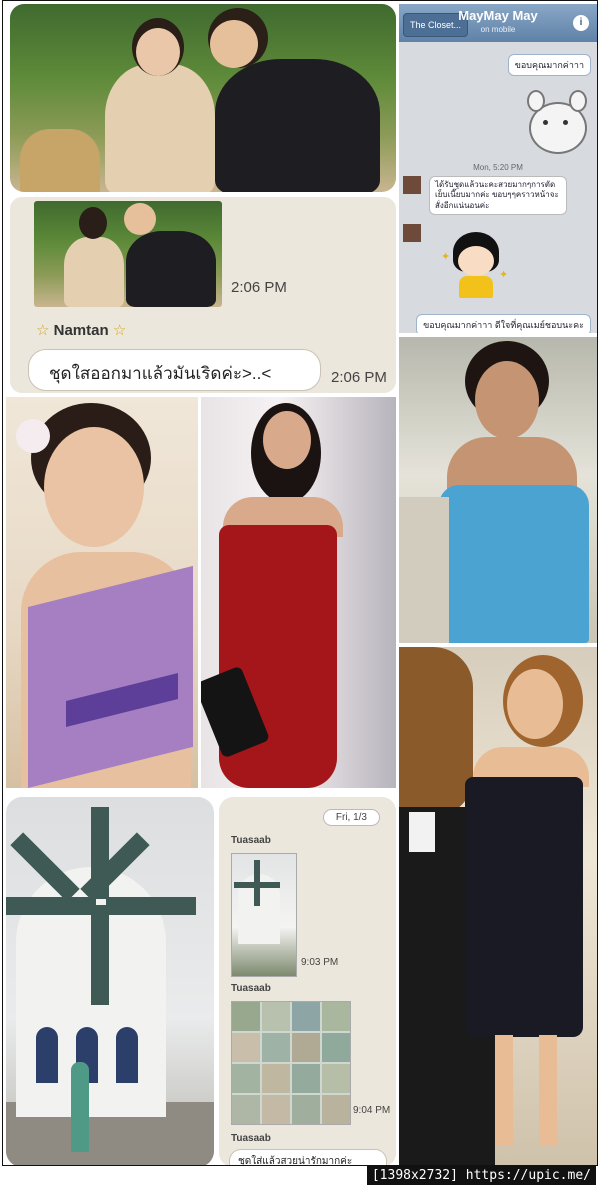  Describe the element at coordinates (320, 962) in the screenshot. I see `message-time: 9:03 PM` at that location.